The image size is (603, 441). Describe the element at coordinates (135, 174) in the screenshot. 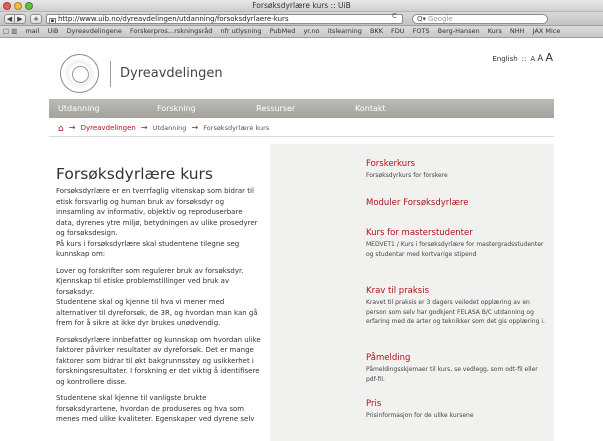

I see `page-title: Forsøksdyrlære kurs` at that location.